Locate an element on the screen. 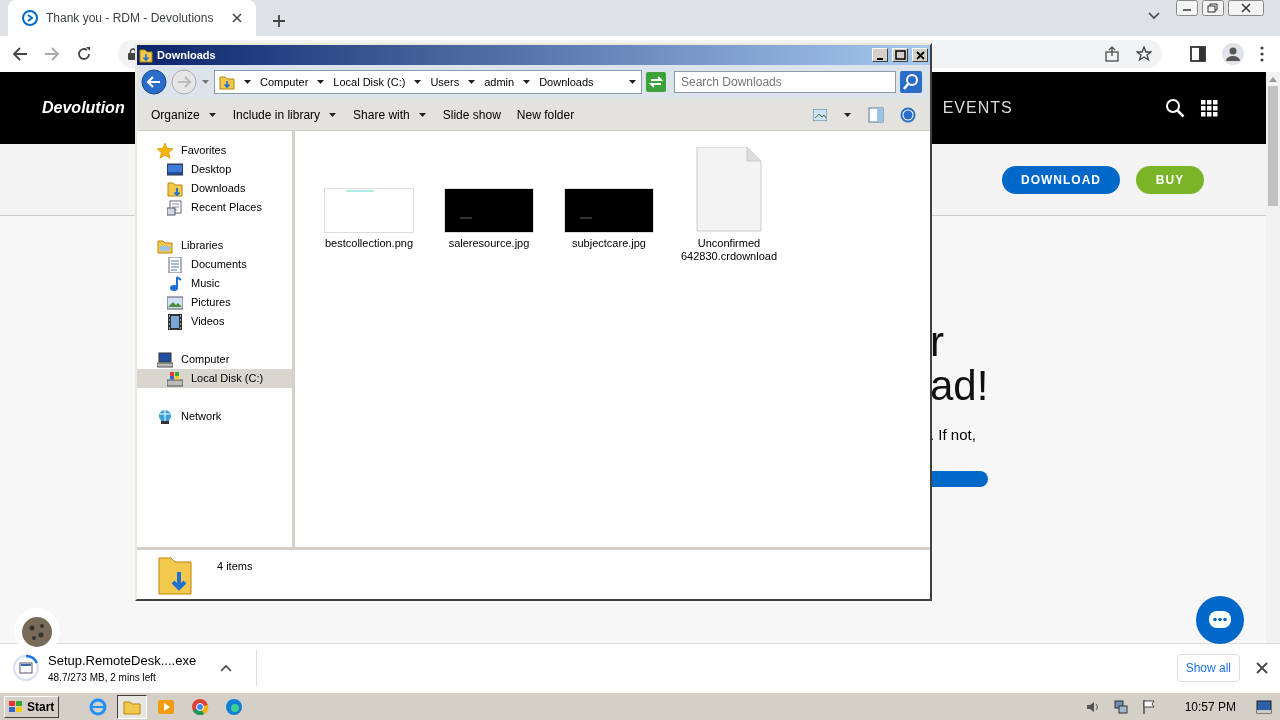 Image resolution: width=1280 pixels, height=720 pixels. sidebar-item: Music is located at coordinates (214, 283).